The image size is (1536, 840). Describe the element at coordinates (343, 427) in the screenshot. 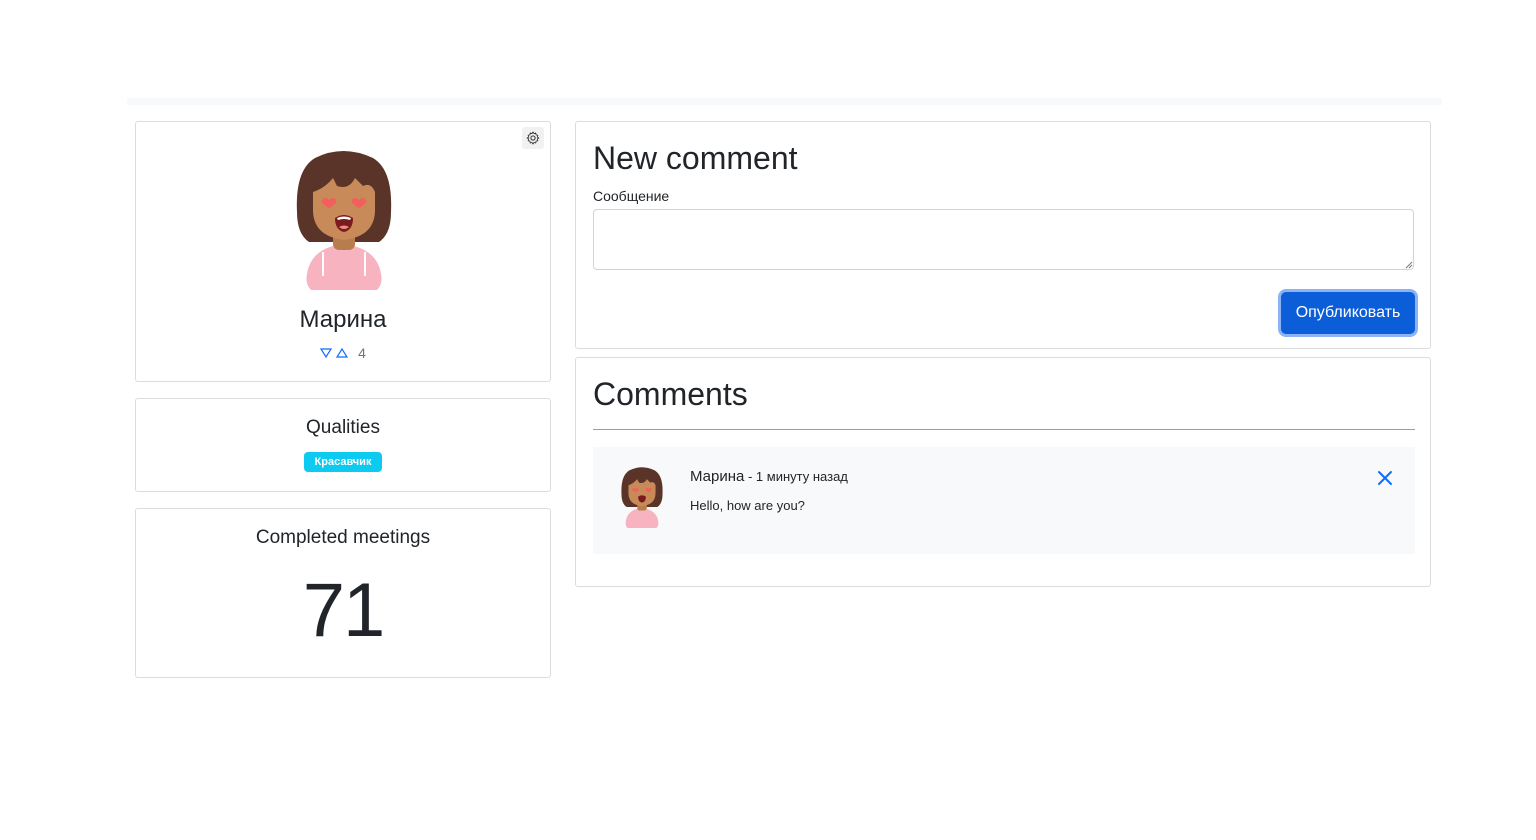

I see `qualities-title: Qualities` at that location.